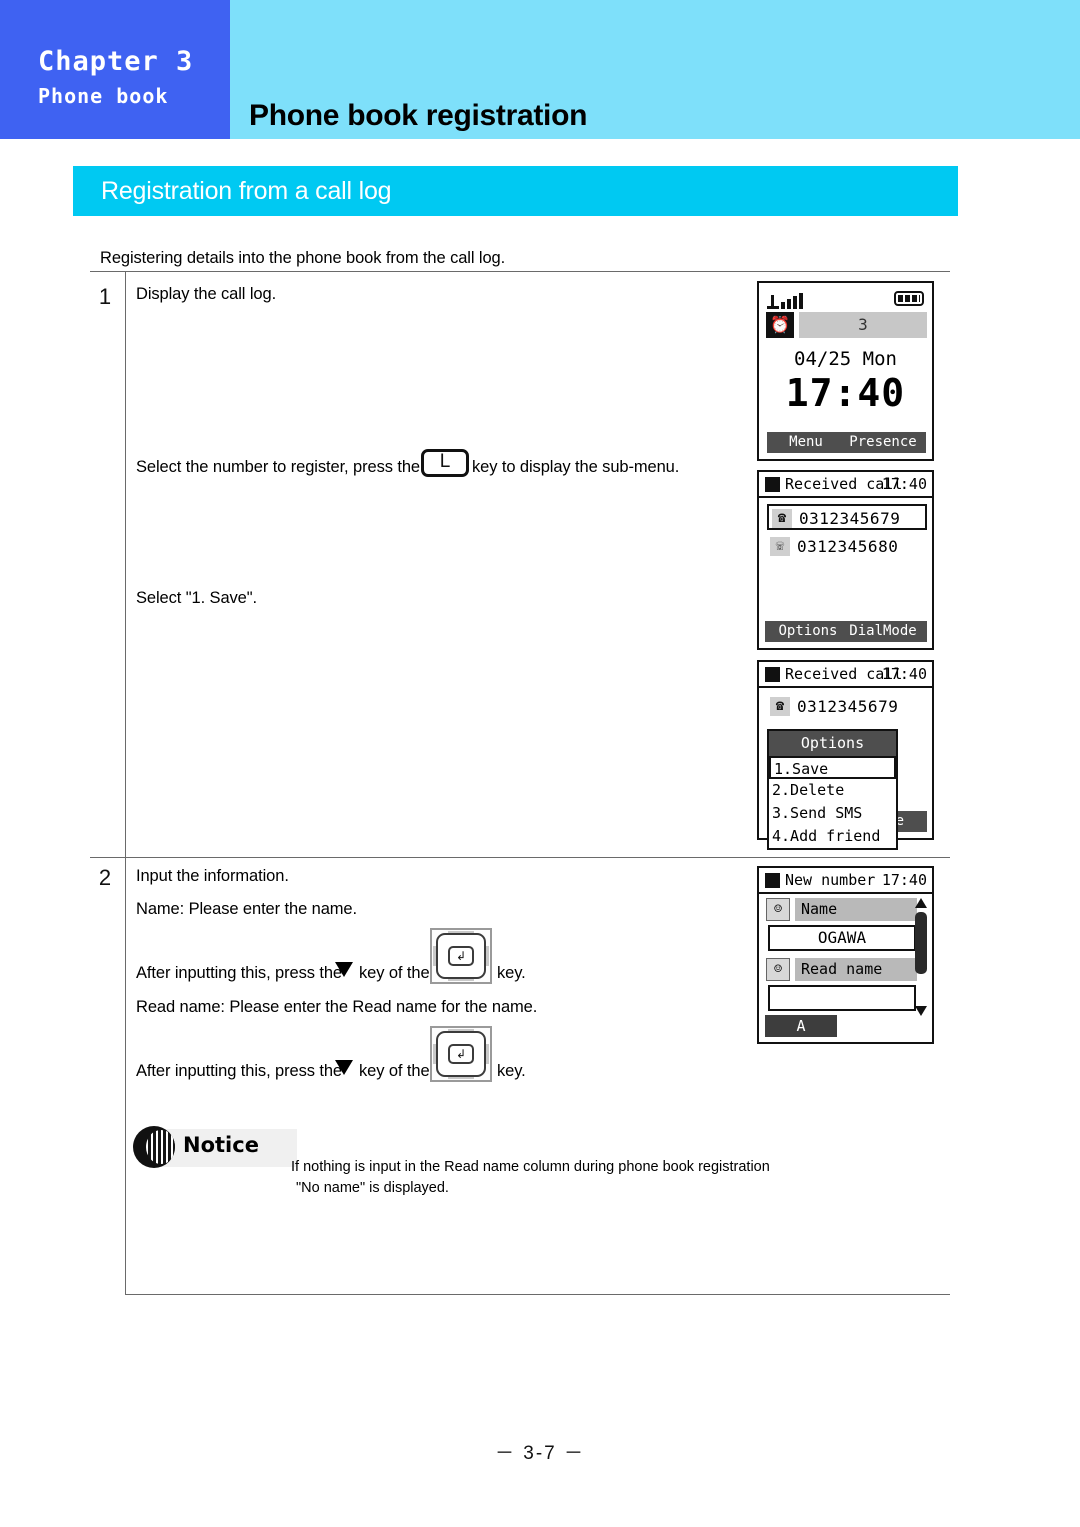  What do you see at coordinates (511, 1071) in the screenshot?
I see `step-2-line-5c: key.` at bounding box center [511, 1071].